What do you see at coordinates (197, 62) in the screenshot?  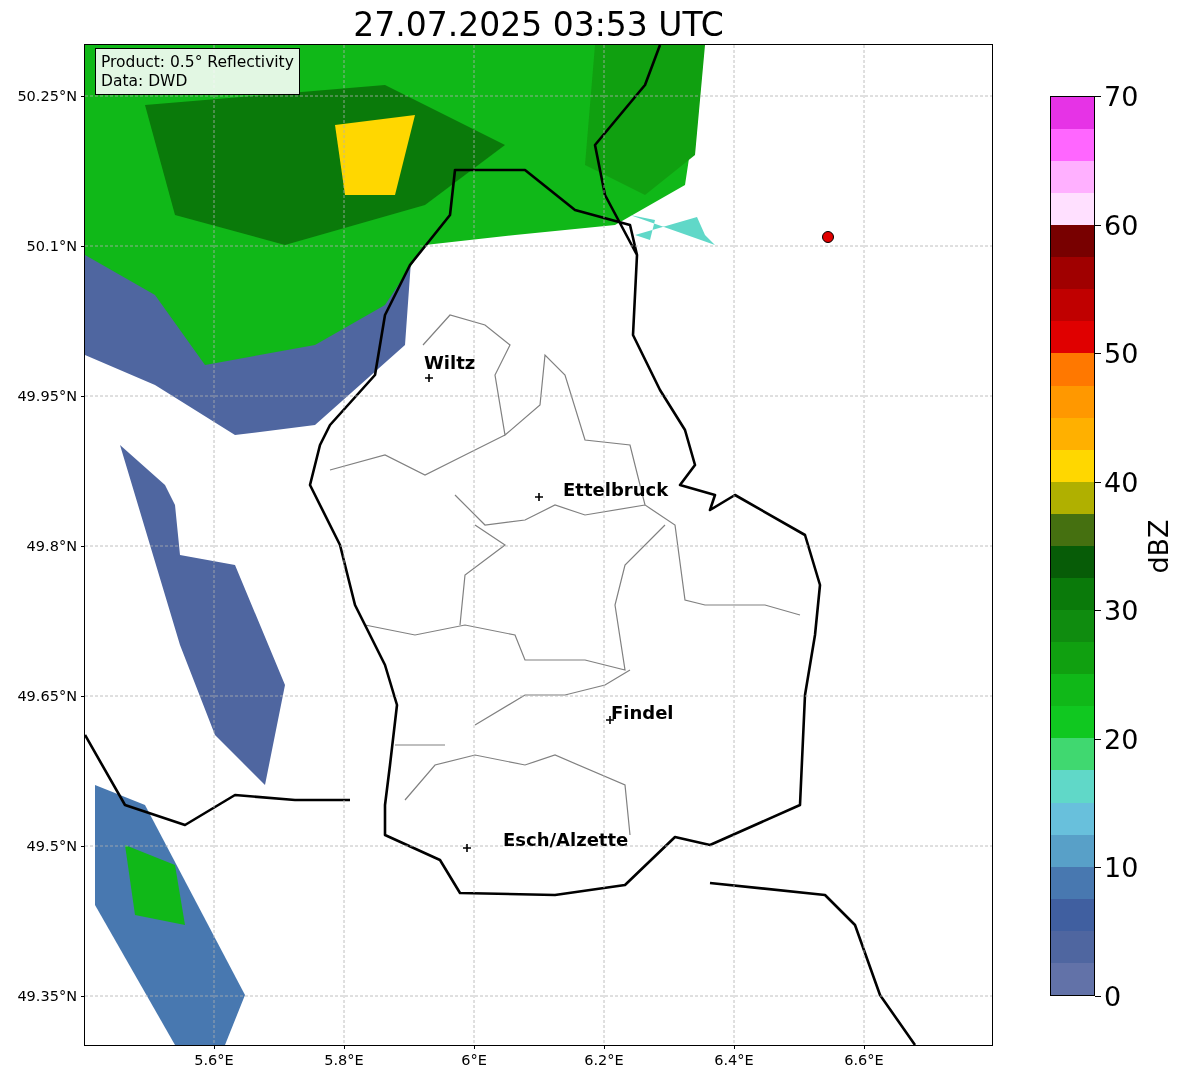 I see `info-text: Product: 0.5° Reflectivity` at bounding box center [197, 62].